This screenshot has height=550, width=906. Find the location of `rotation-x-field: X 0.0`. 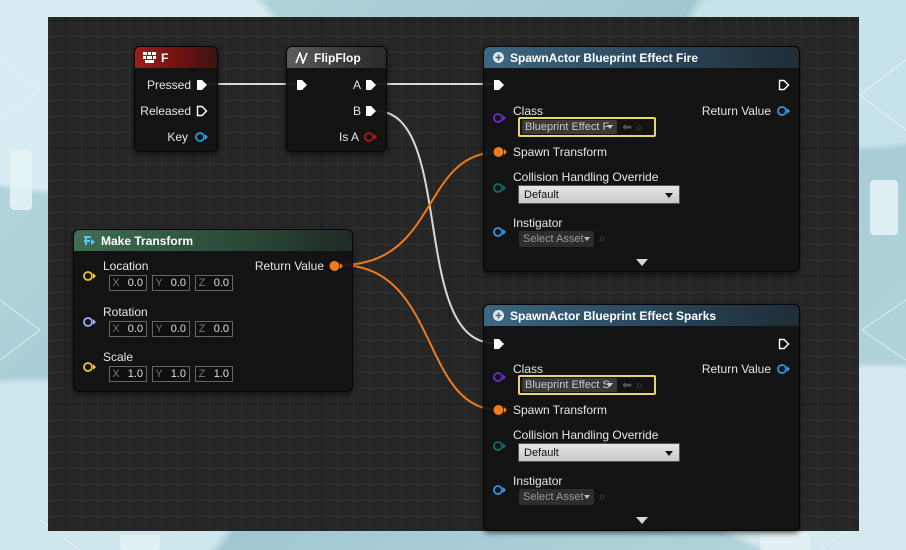

rotation-x-field: X 0.0 is located at coordinates (128, 329).